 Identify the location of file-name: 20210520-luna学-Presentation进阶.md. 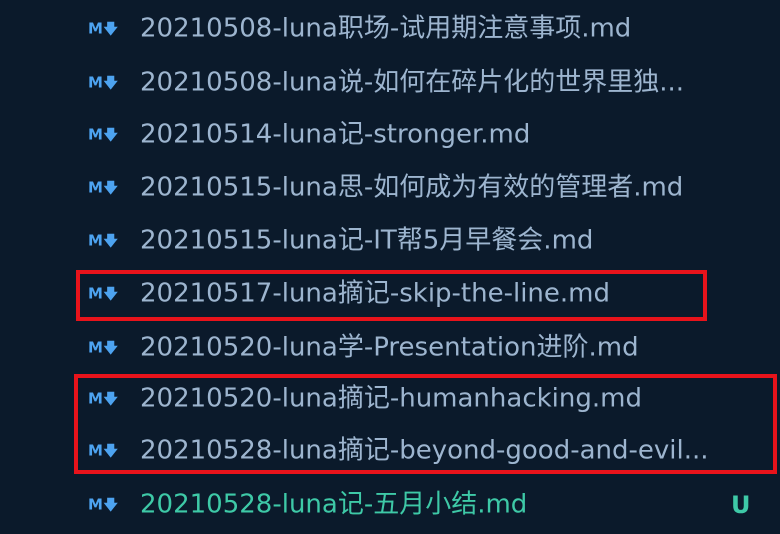
(389, 346).